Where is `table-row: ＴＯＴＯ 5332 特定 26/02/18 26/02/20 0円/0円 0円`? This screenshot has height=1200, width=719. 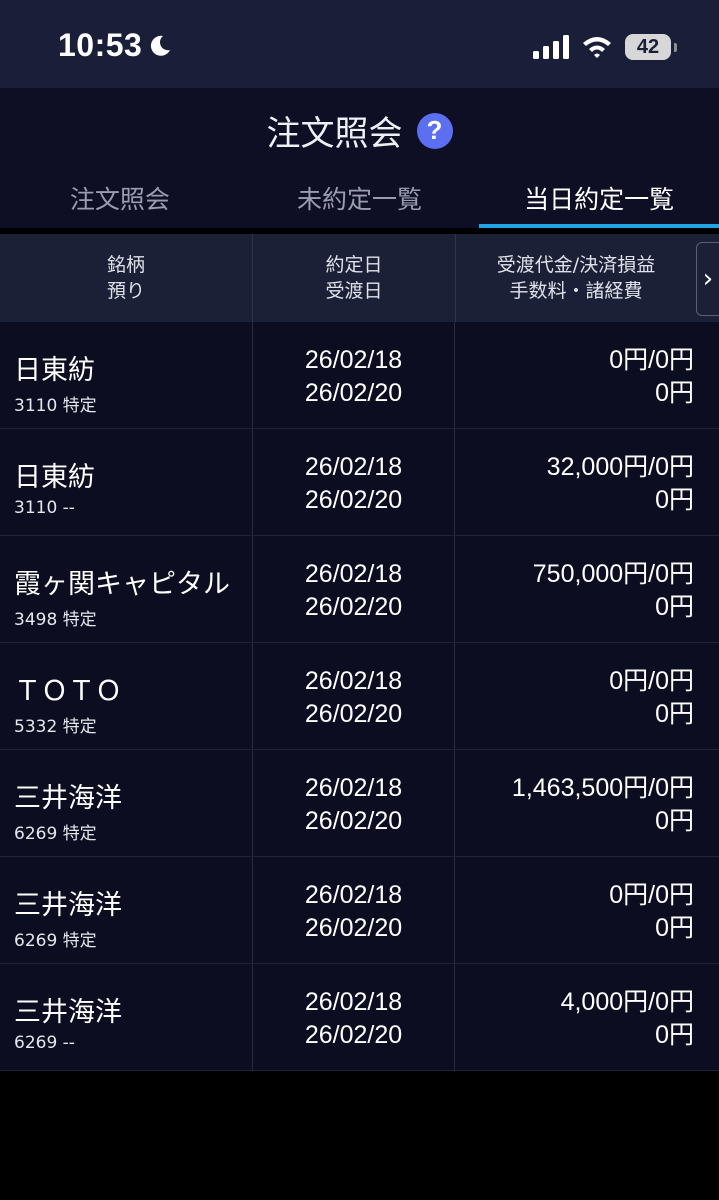
table-row: ＴＯＴＯ 5332 特定 26/02/18 26/02/20 0円/0円 0円 is located at coordinates (359, 696).